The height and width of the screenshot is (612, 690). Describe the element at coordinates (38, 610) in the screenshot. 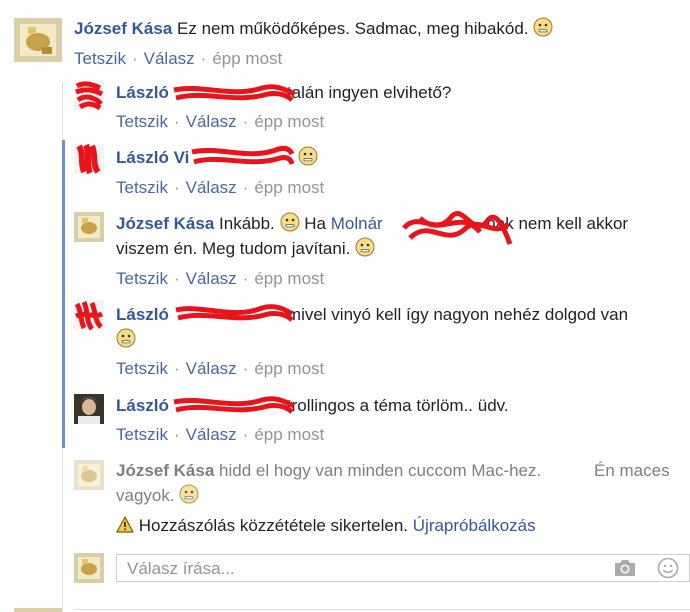

I see `next-comment-avatar-partial` at that location.